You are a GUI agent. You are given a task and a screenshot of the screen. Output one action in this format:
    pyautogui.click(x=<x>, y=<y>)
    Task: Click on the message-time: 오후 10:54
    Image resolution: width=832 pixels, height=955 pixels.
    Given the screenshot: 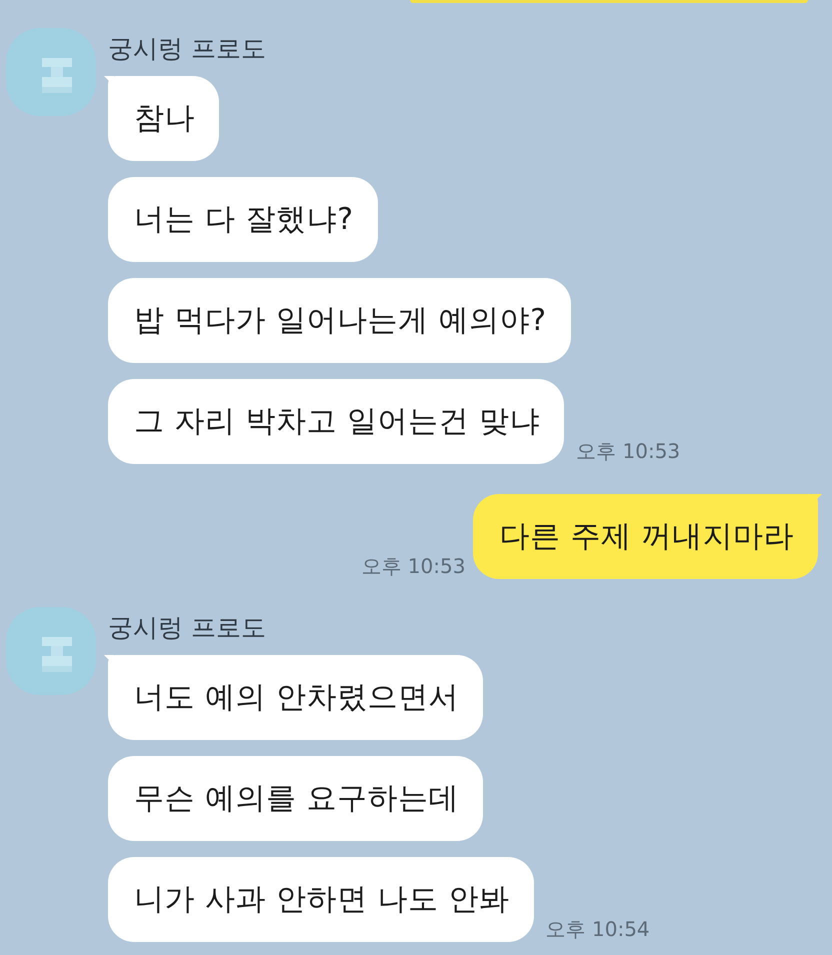 What is the action you would take?
    pyautogui.click(x=598, y=929)
    